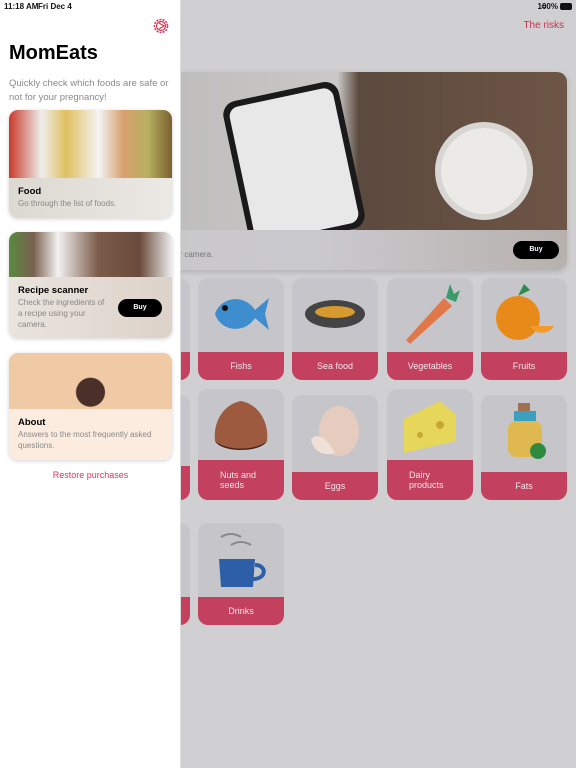 This screenshot has width=576, height=768. Describe the element at coordinates (335, 431) in the screenshot. I see `egg-icon` at that location.